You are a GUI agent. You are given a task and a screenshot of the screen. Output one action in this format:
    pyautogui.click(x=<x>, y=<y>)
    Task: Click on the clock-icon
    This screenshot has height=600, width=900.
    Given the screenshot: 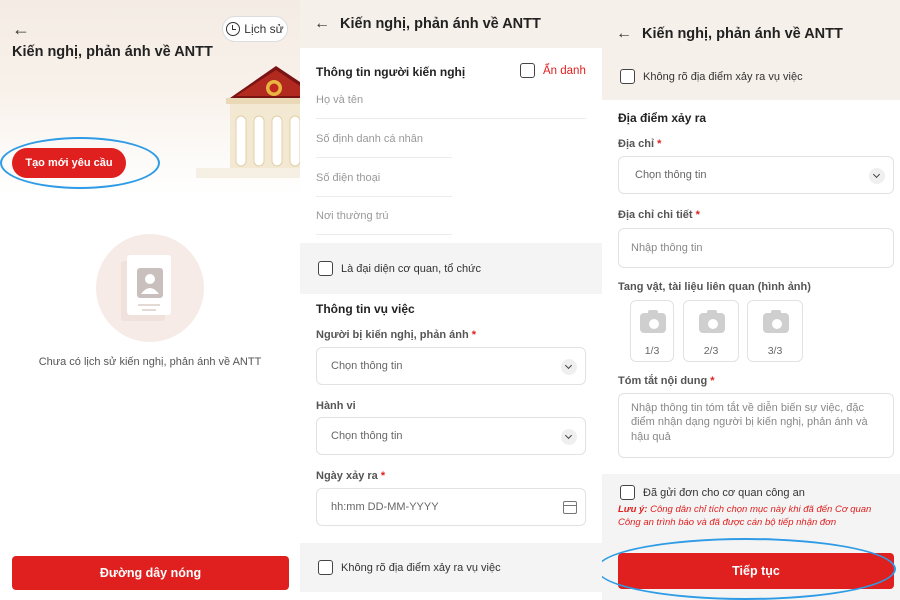 What is the action you would take?
    pyautogui.click(x=233, y=29)
    